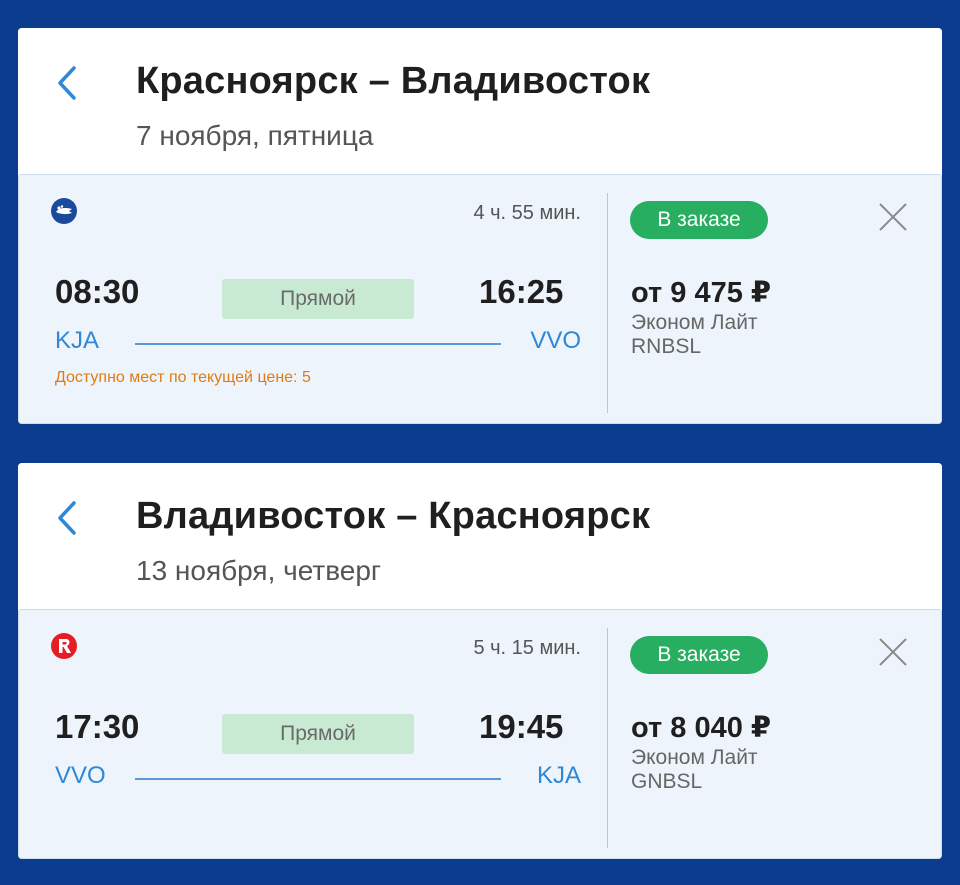 The image size is (960, 885). Describe the element at coordinates (393, 81) in the screenshot. I see `route-title: Красноярск – Владивосток` at that location.